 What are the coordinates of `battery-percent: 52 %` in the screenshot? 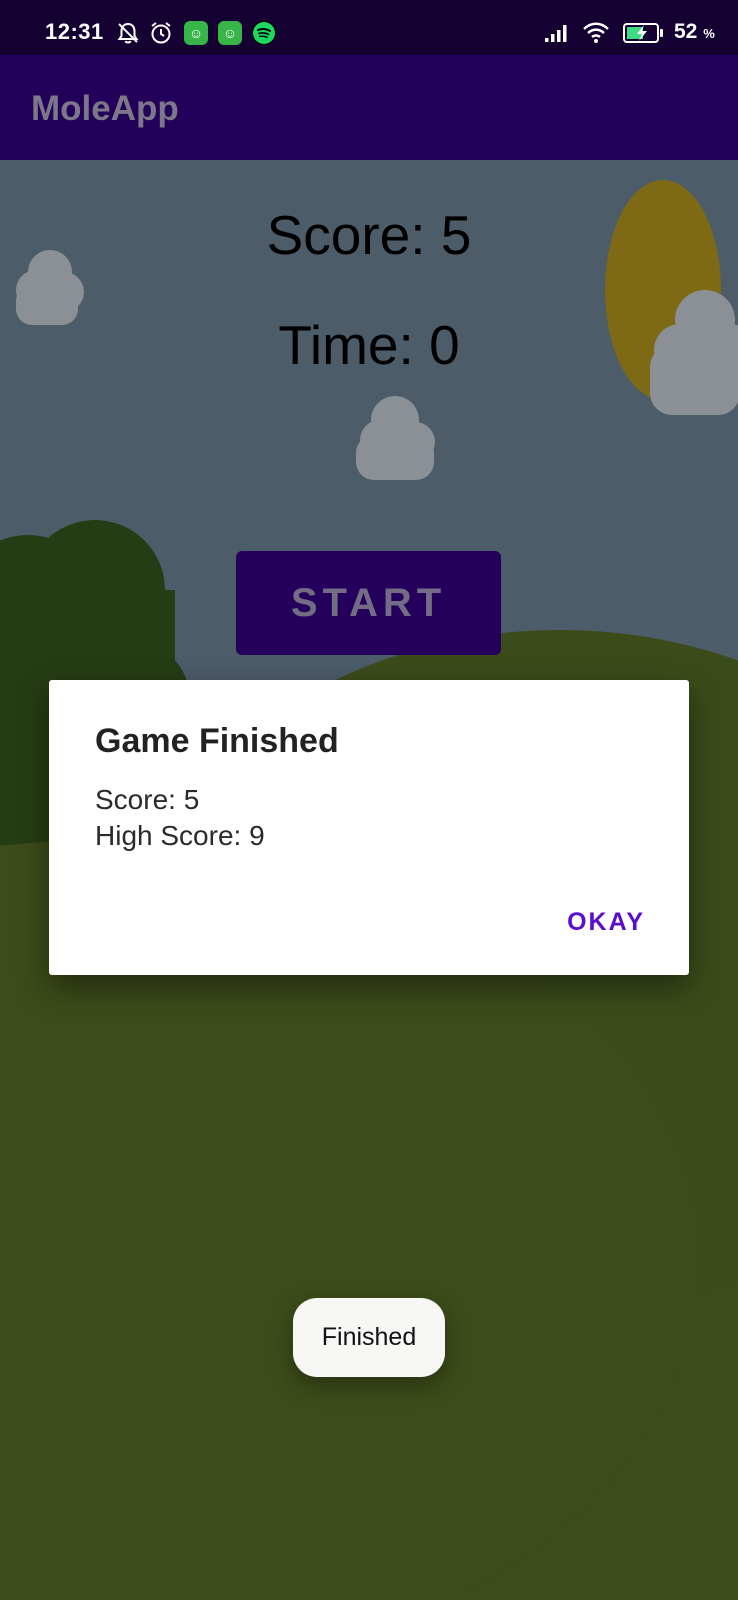 It's located at (694, 31).